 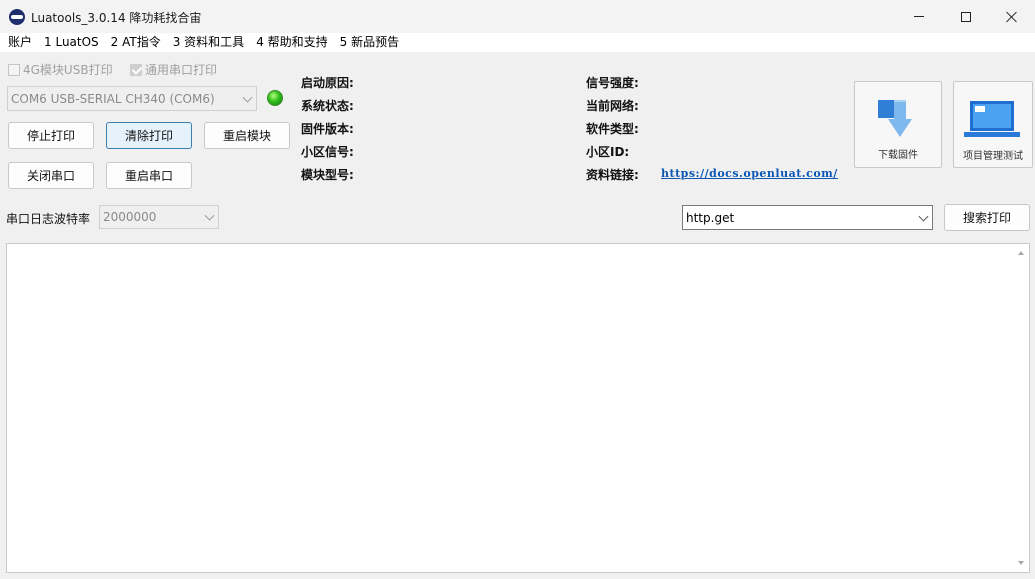 I want to click on close-icon, so click(x=1012, y=17).